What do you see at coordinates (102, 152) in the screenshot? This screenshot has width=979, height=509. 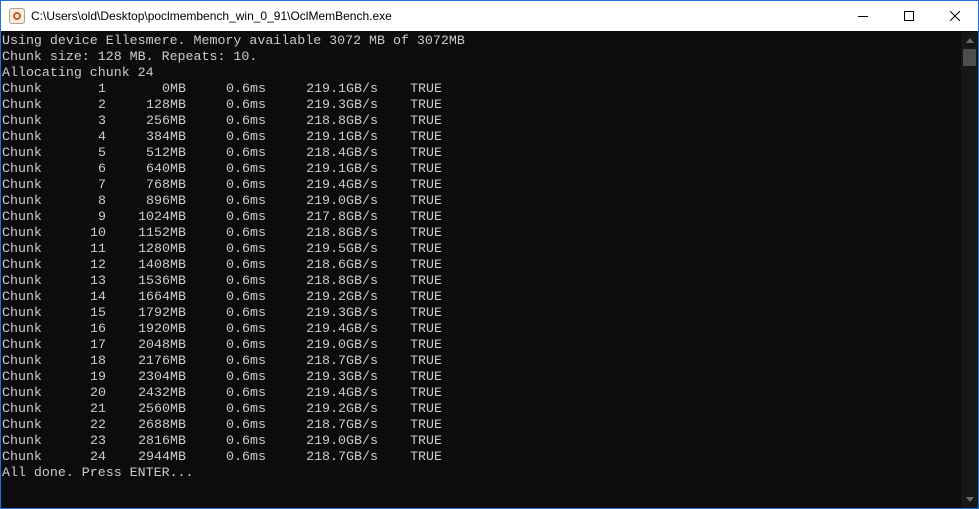 I see `chunk-index: 5` at bounding box center [102, 152].